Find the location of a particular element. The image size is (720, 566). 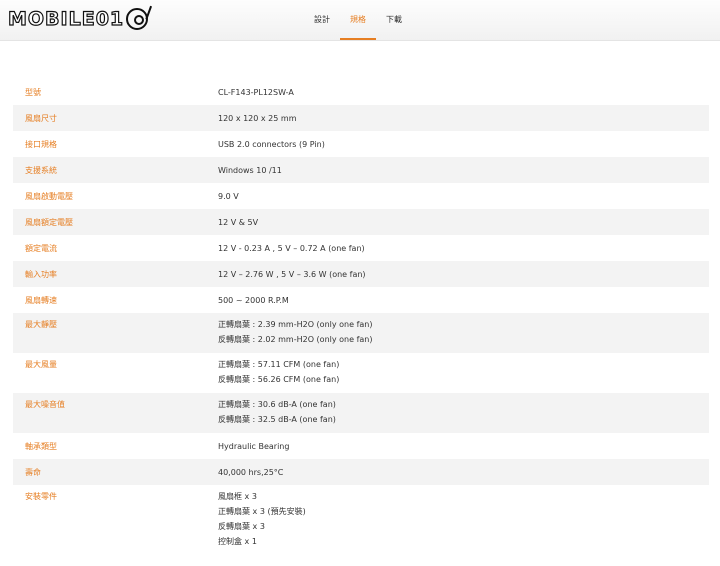

spec-label: 安裝零件 is located at coordinates (41, 496).